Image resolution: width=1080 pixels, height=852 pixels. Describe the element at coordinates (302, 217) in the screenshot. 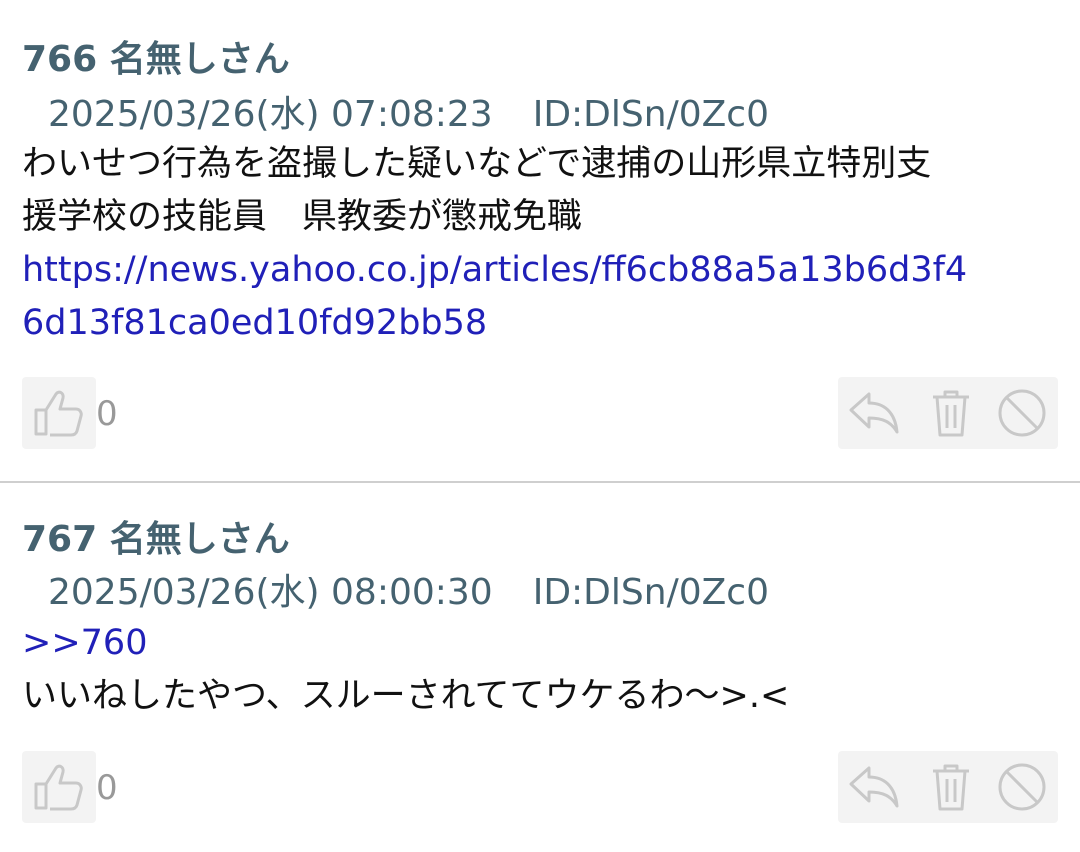

I see `body-line: 援学校の技能員 県教委が懲戒免職` at that location.